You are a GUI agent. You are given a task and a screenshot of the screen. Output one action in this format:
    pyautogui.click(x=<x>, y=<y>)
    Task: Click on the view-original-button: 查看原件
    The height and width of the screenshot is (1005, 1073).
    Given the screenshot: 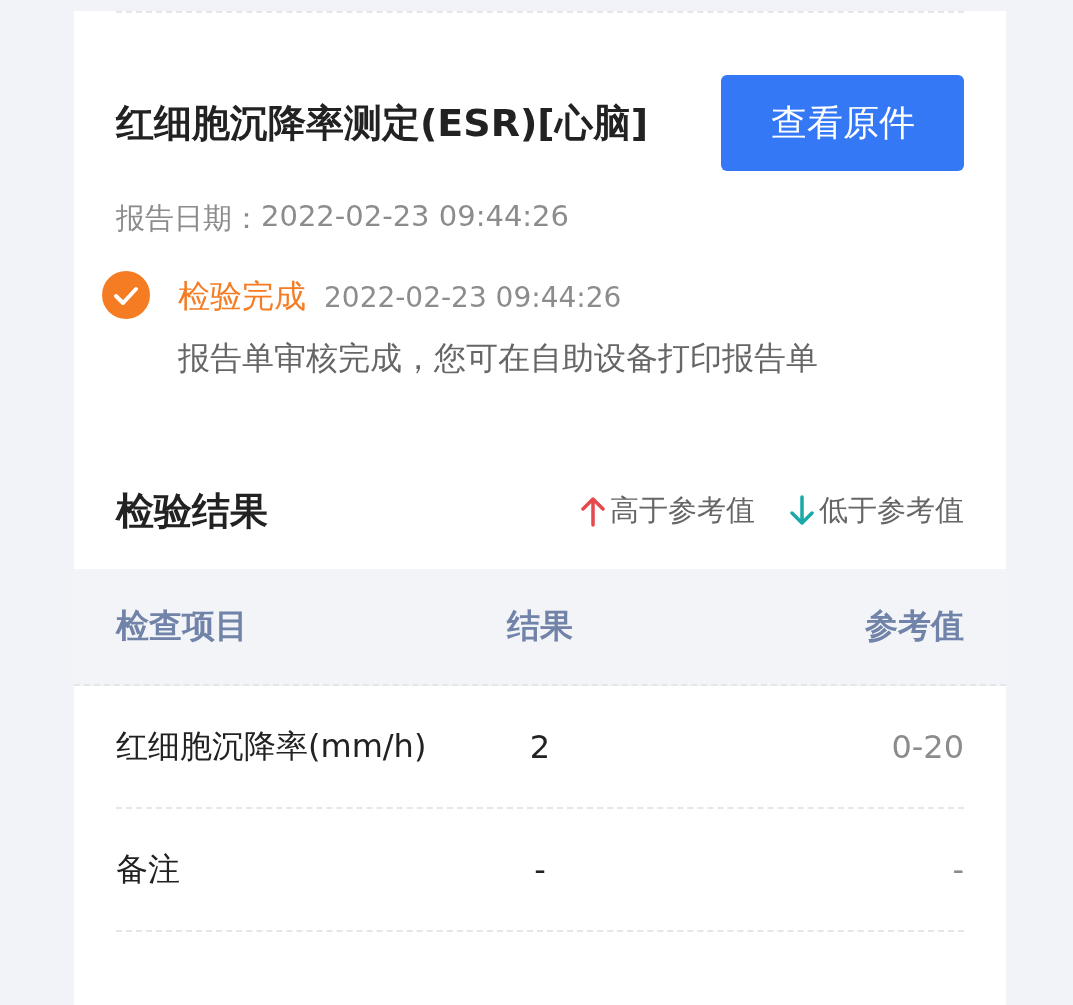 What is the action you would take?
    pyautogui.click(x=842, y=123)
    